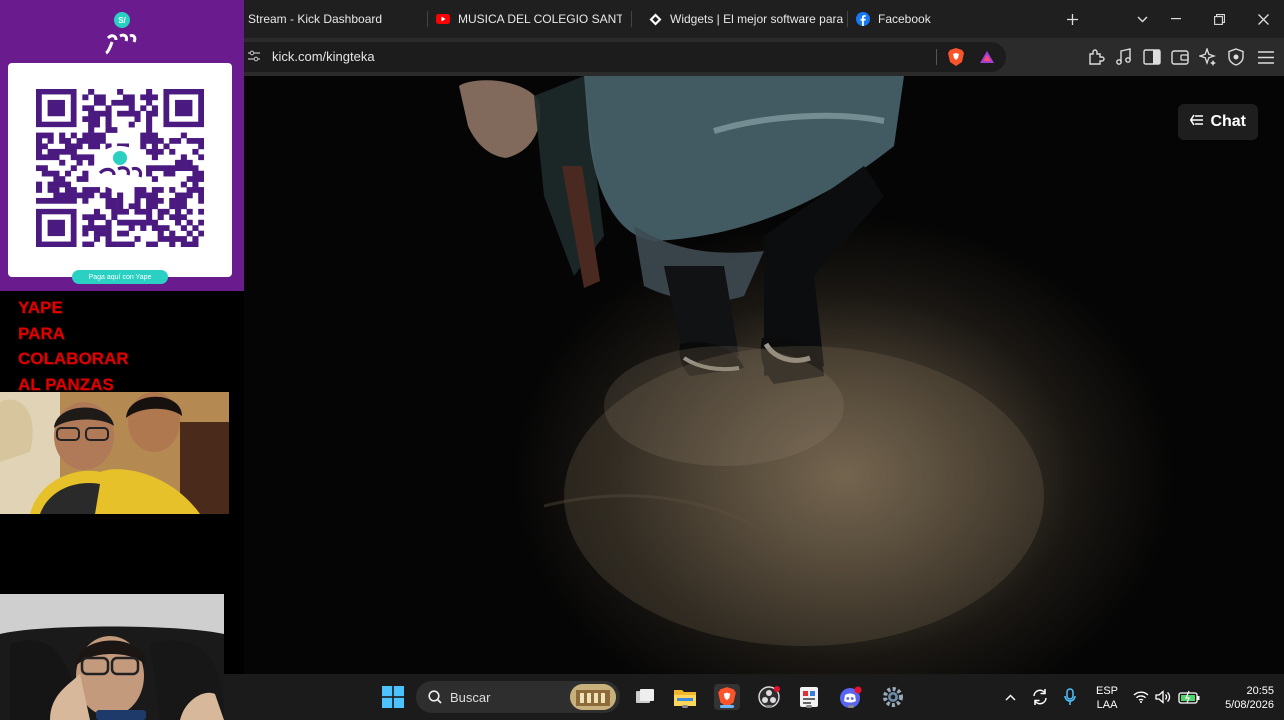 The width and height of the screenshot is (1284, 720). Describe the element at coordinates (1197, 122) in the screenshot. I see `collapse-arrow-icon` at that location.